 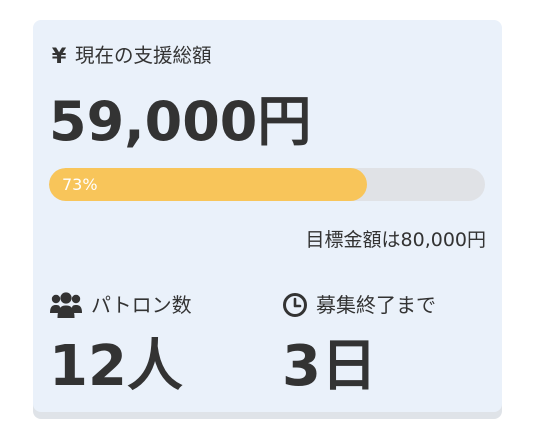 I want to click on days-left-label: 募集終了まで, so click(x=376, y=305).